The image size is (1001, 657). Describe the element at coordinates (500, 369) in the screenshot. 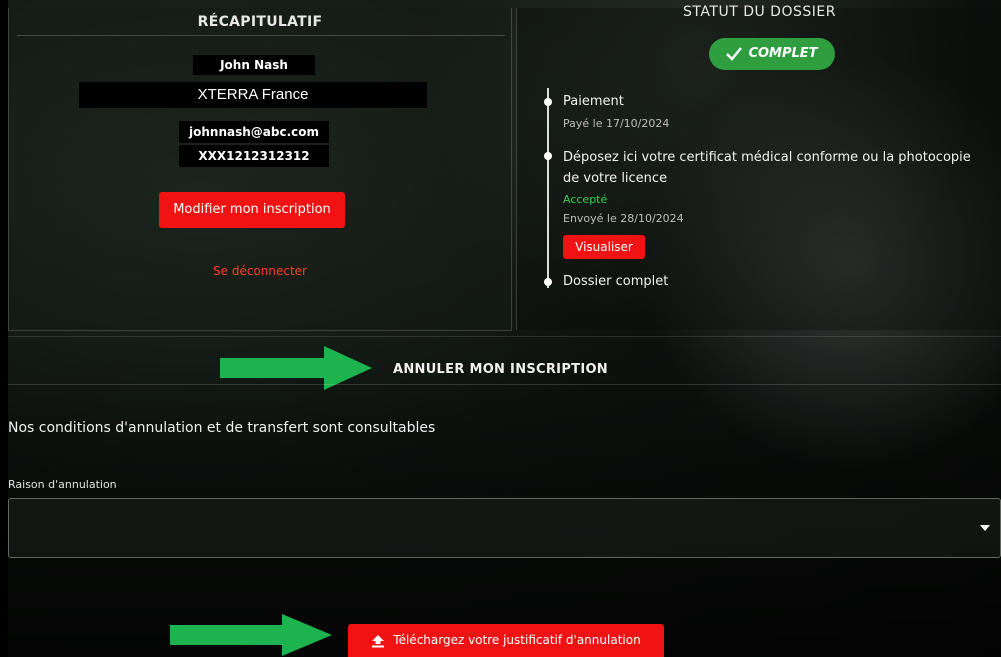

I see `cancel-title: ANNULER MON INSCRIPTION` at that location.